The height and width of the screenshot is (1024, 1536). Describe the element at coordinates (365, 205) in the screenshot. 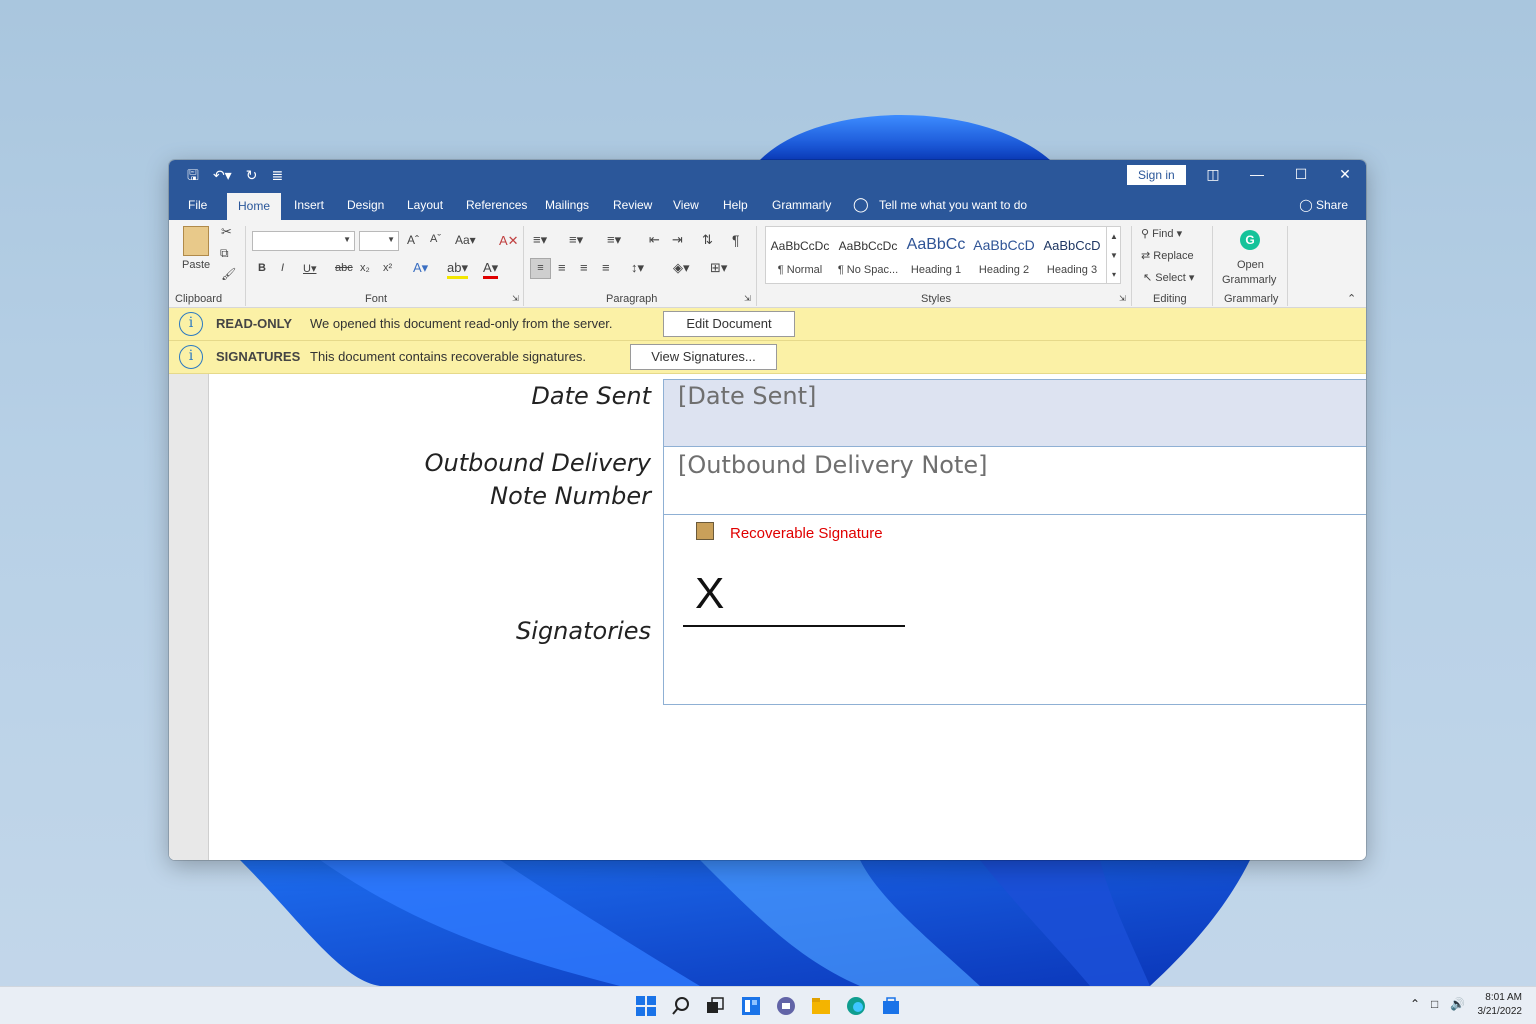

I see `tab-design: Design` at that location.